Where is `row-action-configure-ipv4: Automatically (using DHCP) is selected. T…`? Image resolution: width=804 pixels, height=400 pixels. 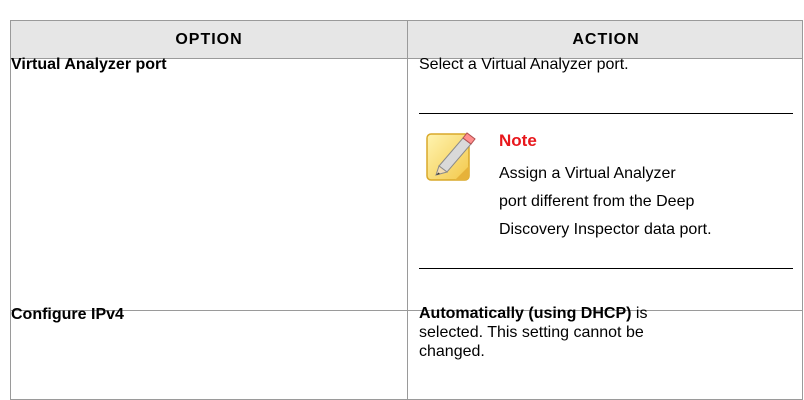 row-action-configure-ipv4: Automatically (using DHCP) is selected. T… is located at coordinates (599, 332).